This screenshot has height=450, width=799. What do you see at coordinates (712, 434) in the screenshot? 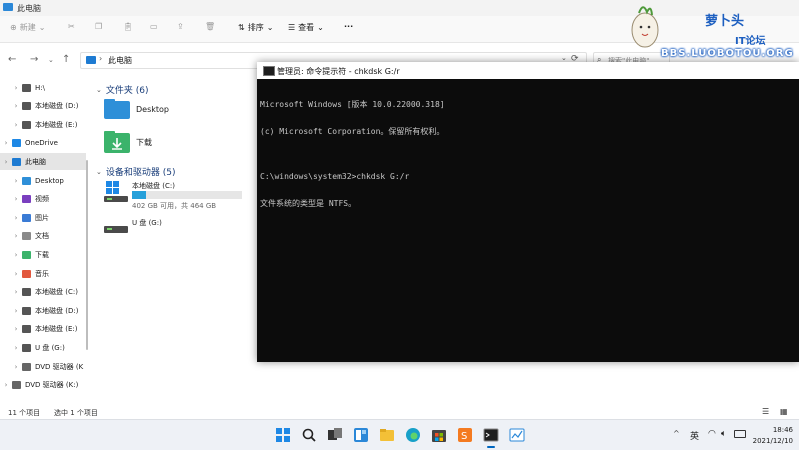
I see `wifi-icon: ◠` at bounding box center [712, 434].